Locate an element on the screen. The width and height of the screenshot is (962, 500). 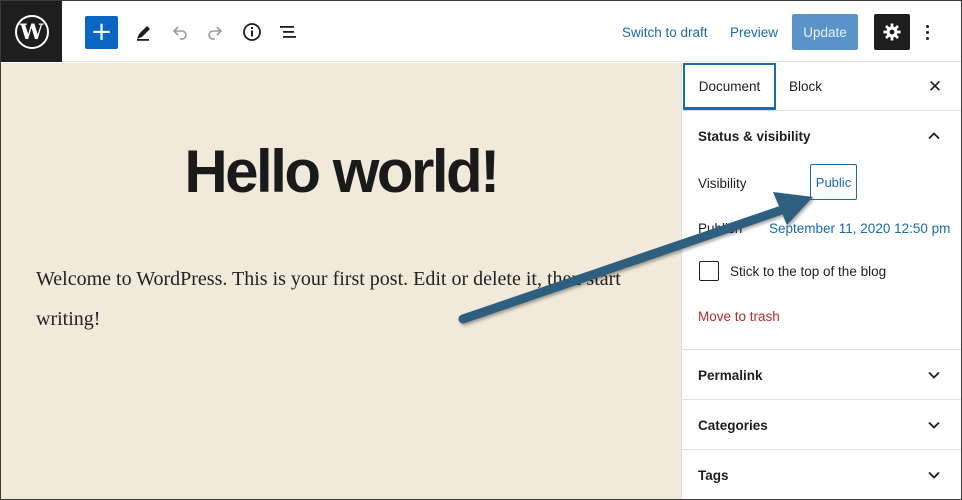
settings-button is located at coordinates (892, 32).